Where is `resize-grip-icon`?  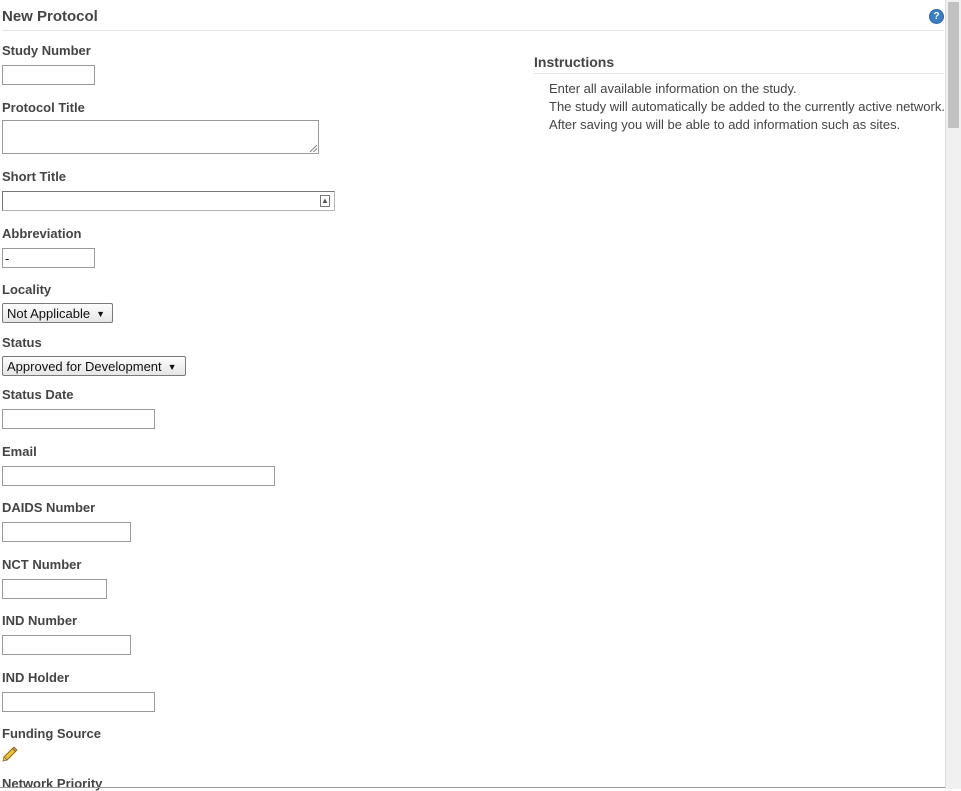 resize-grip-icon is located at coordinates (313, 148).